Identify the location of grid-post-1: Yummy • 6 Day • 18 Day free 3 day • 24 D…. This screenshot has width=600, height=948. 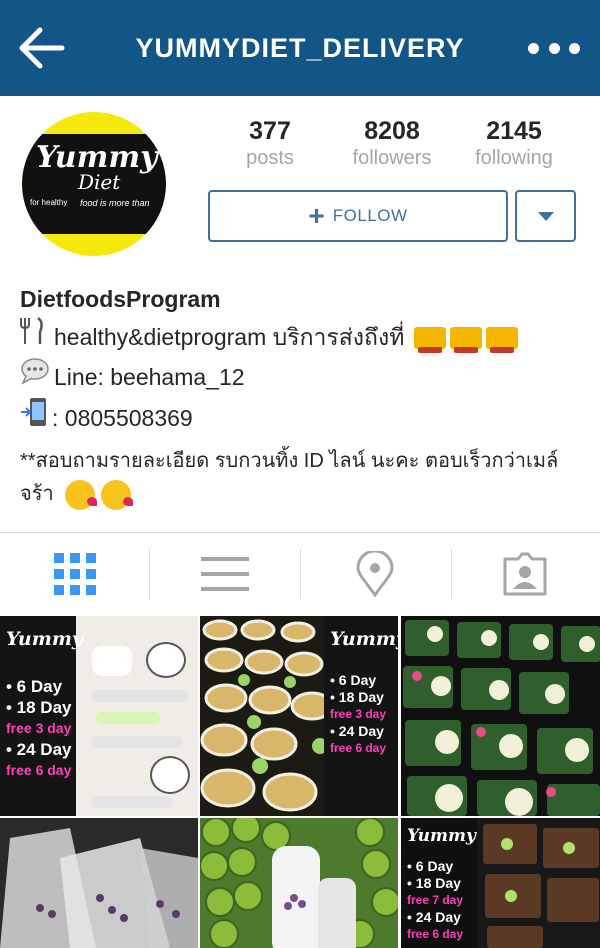
(99, 716).